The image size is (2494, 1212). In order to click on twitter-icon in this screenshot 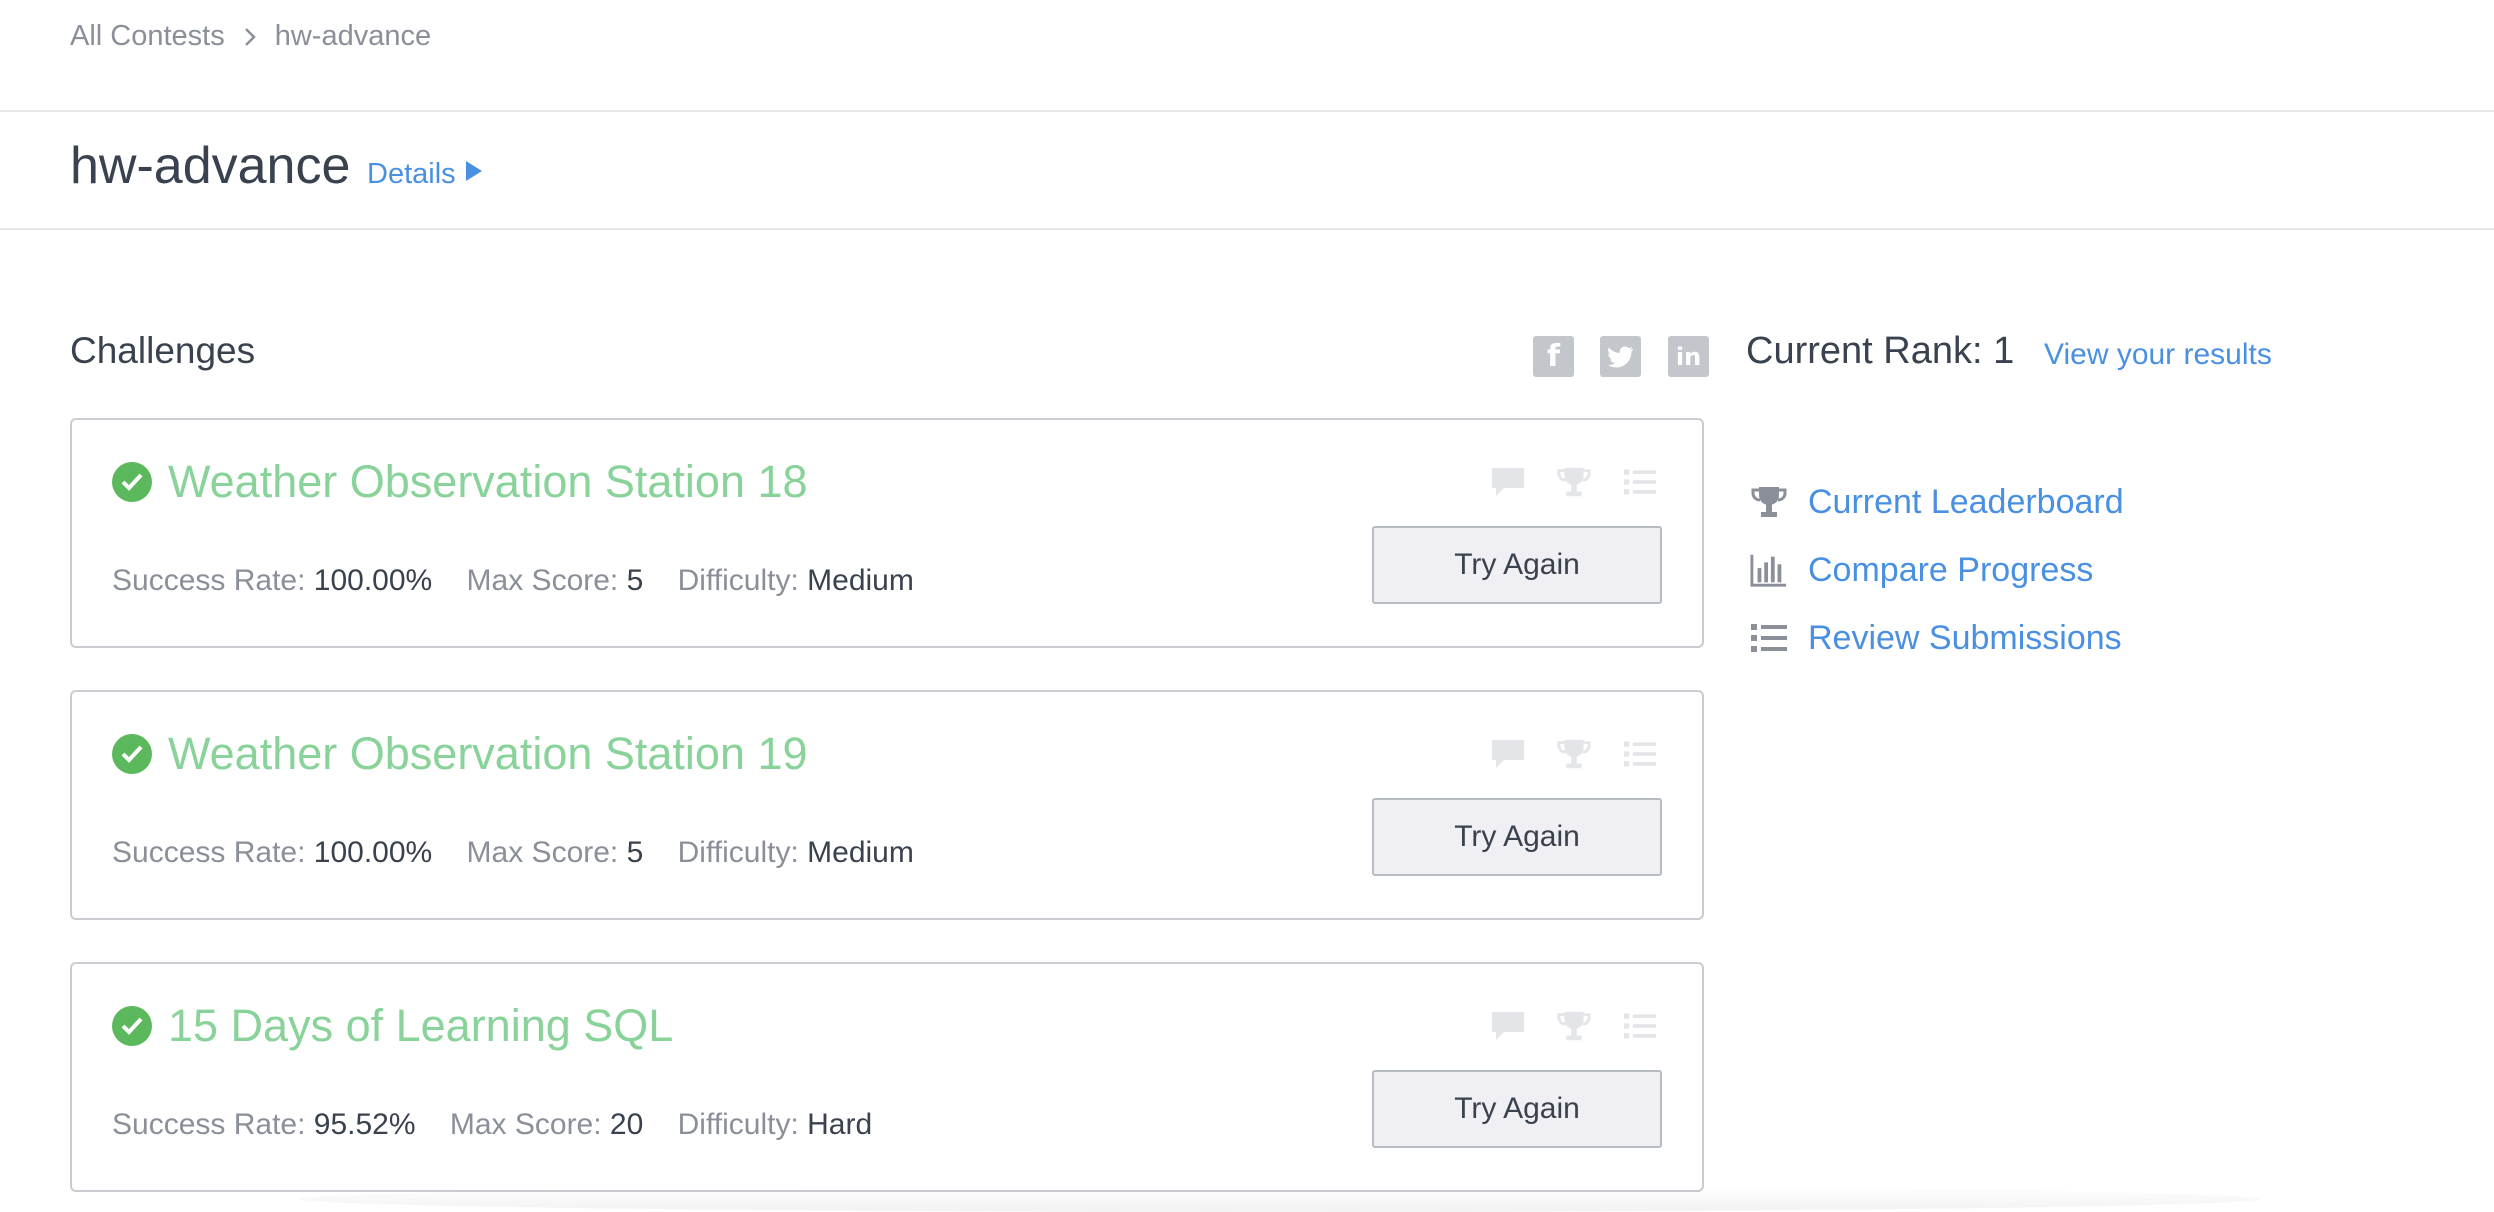, I will do `click(1620, 356)`.